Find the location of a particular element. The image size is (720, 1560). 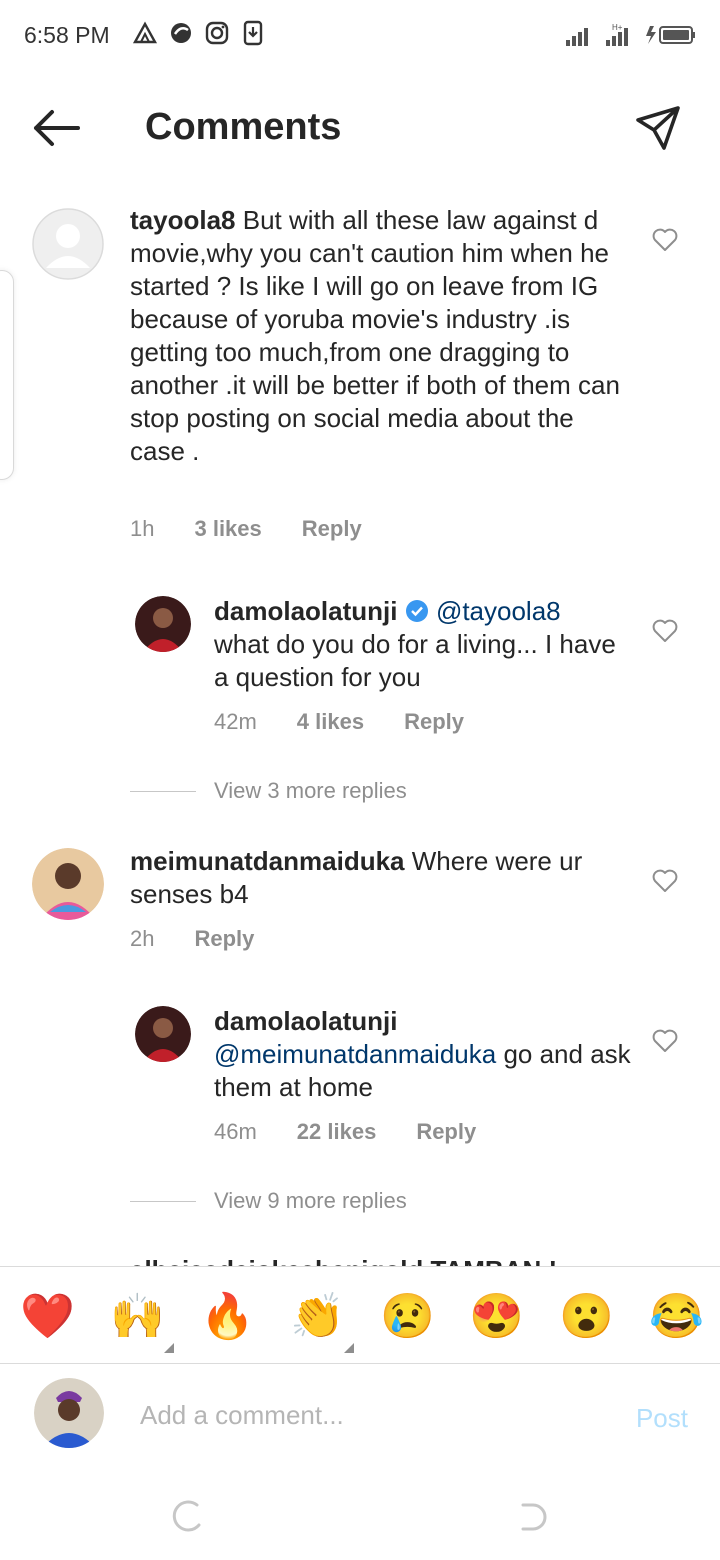

page-title: Comments is located at coordinates (243, 127).